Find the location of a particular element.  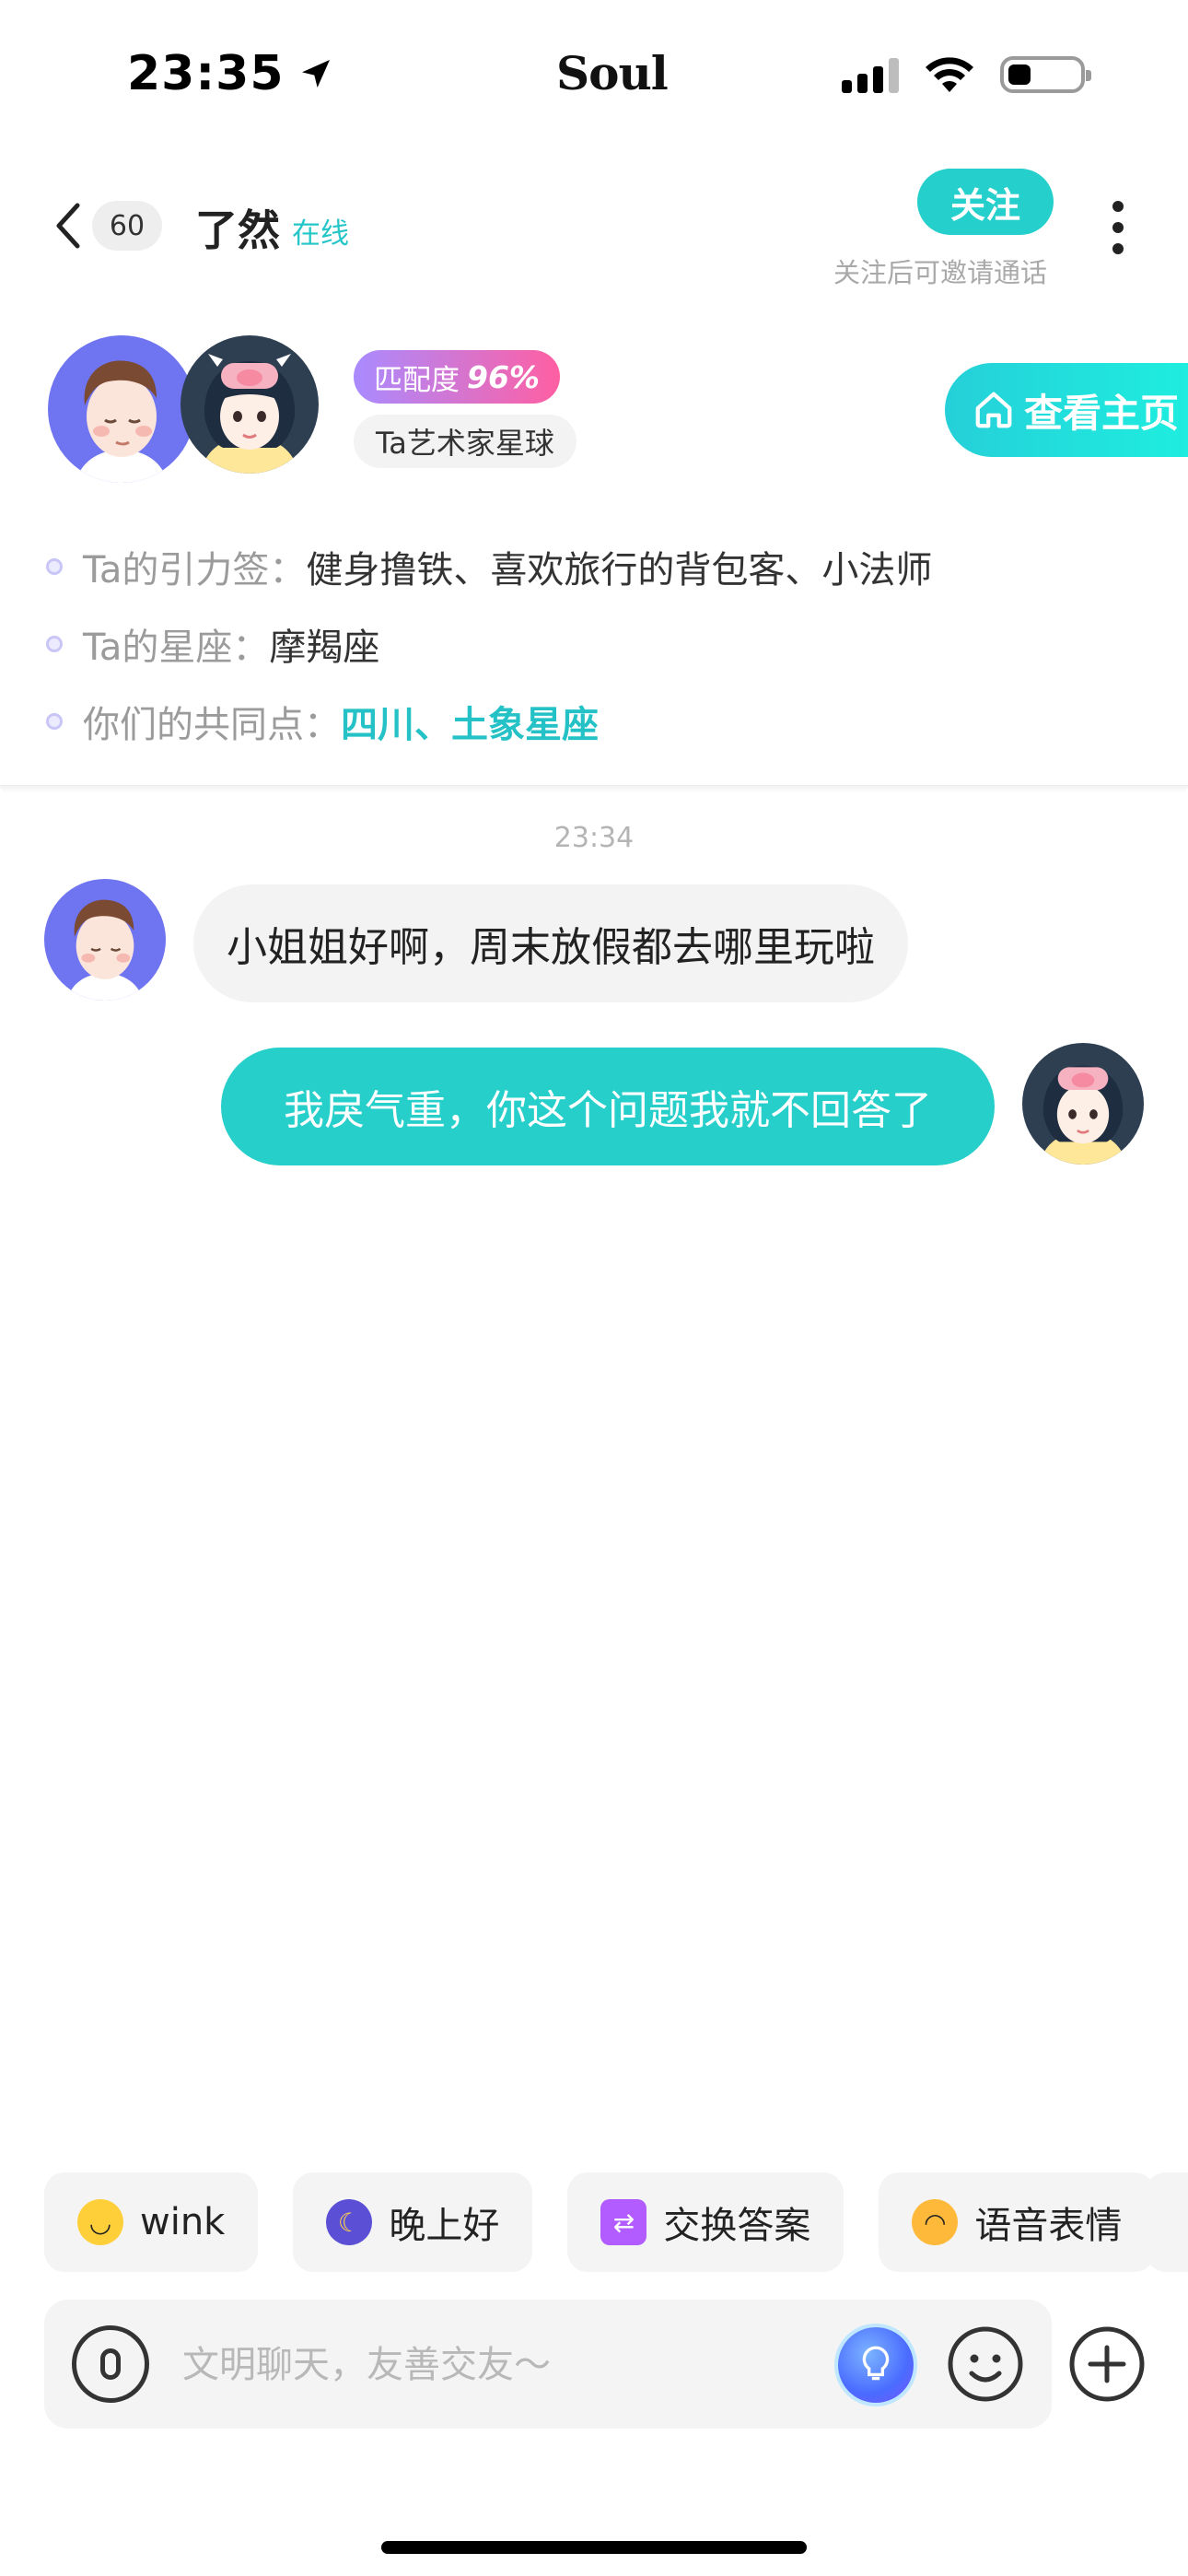

voice-input-icon is located at coordinates (111, 2364).